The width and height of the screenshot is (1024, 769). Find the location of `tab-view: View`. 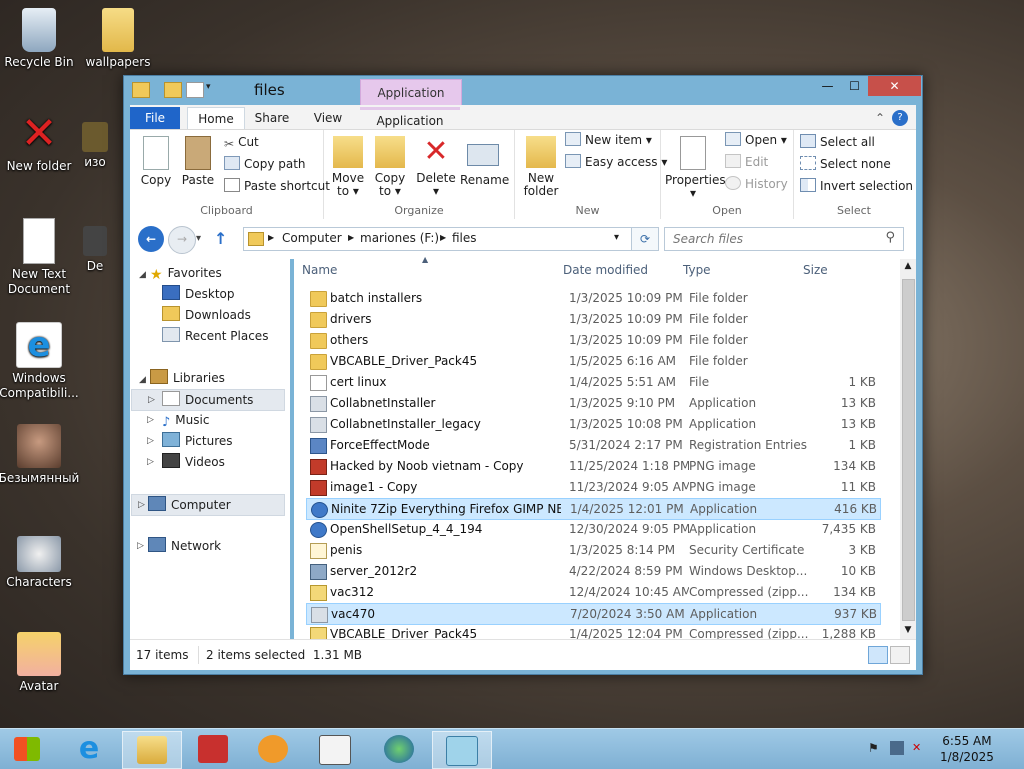

tab-view: View is located at coordinates (328, 118).